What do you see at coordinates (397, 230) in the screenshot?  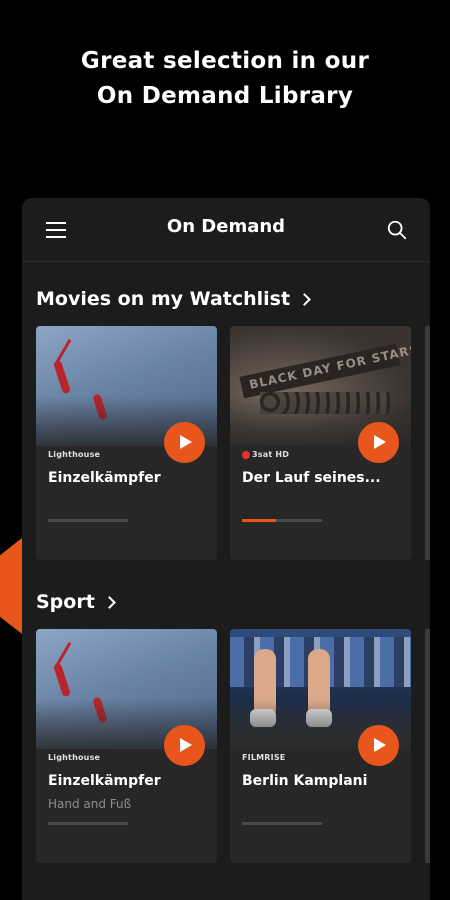 I see `search-icon` at bounding box center [397, 230].